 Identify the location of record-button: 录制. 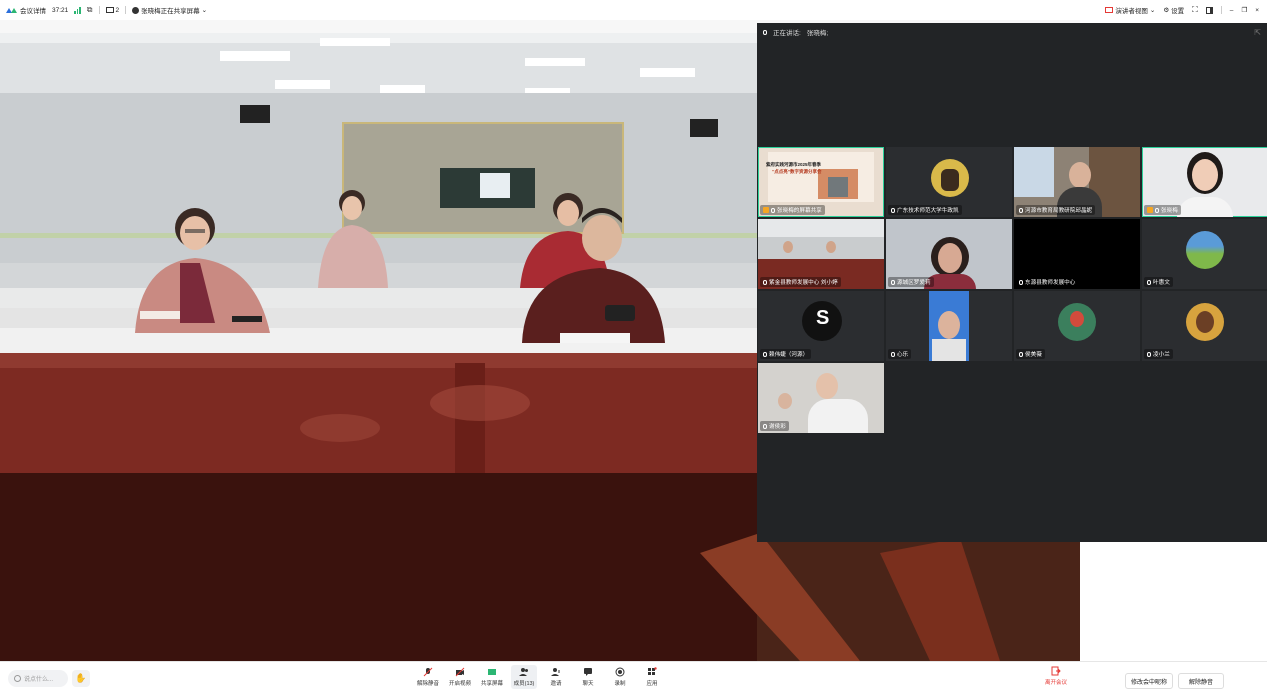
(620, 677).